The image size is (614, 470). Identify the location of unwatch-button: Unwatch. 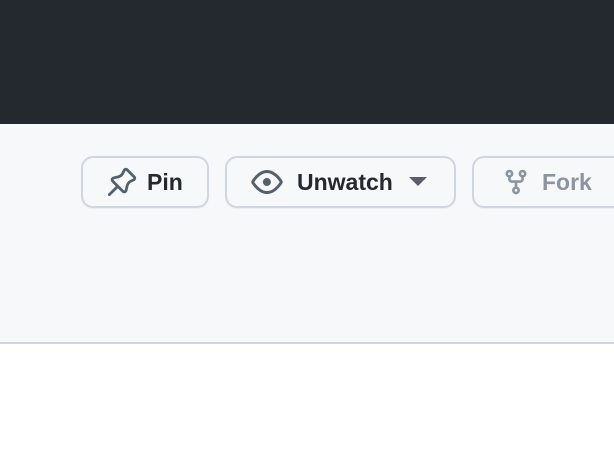
(340, 182).